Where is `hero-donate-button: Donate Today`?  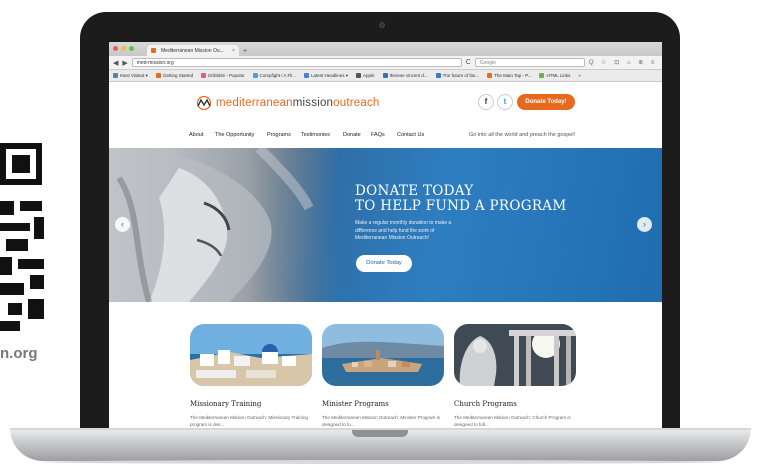
hero-donate-button: Donate Today is located at coordinates (384, 263).